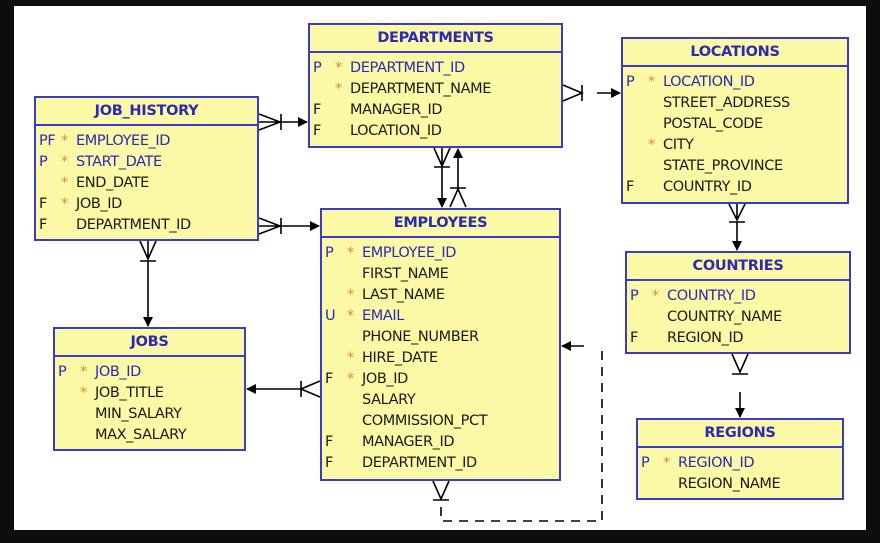  I want to click on relationship-jobhistory-departments, so click(283, 122).